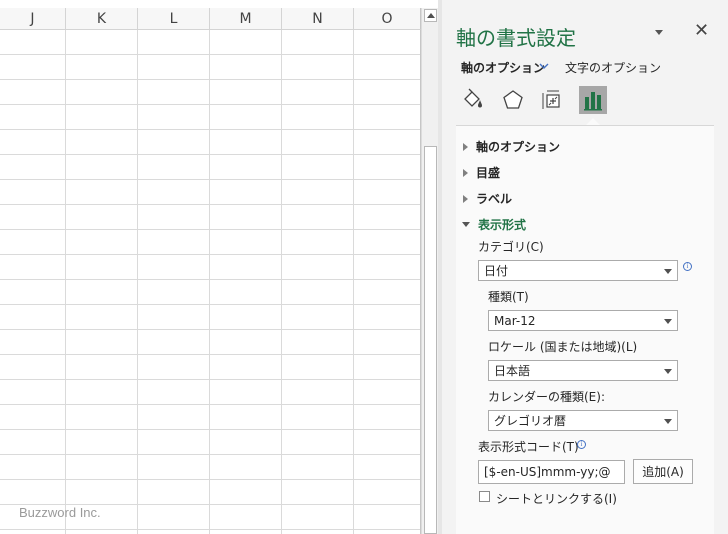  Describe the element at coordinates (553, 100) in the screenshot. I see `size-properties-icon` at that location.